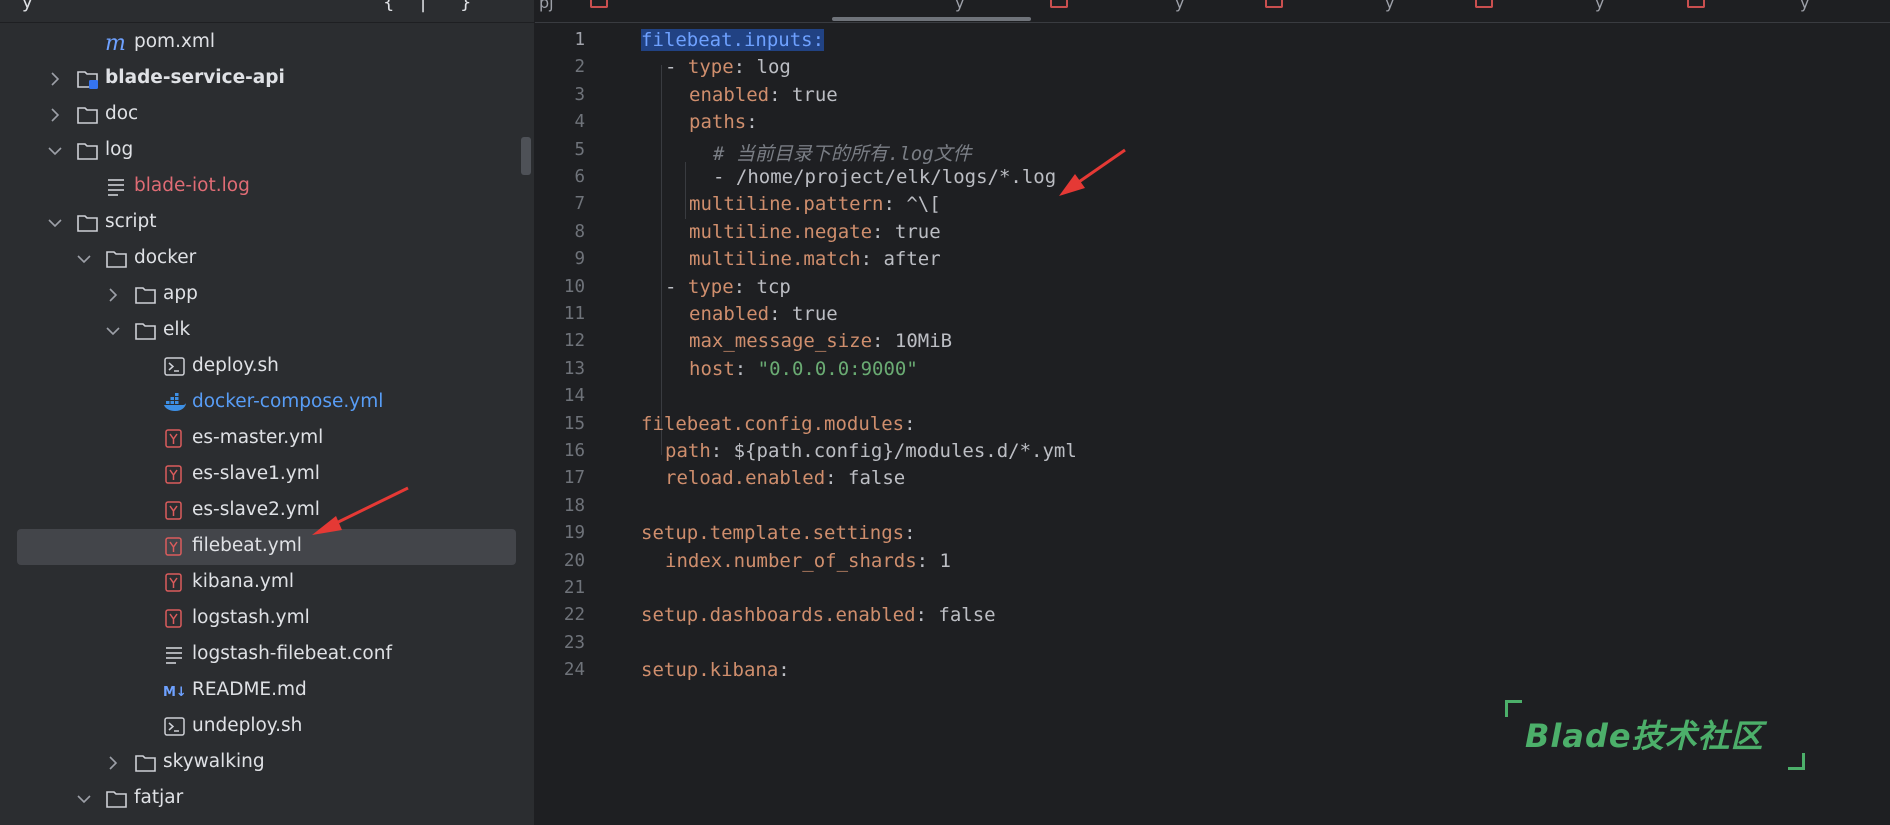 Image resolution: width=1890 pixels, height=825 pixels. What do you see at coordinates (786, 204) in the screenshot?
I see `yaml-key: multiline.pattern` at bounding box center [786, 204].